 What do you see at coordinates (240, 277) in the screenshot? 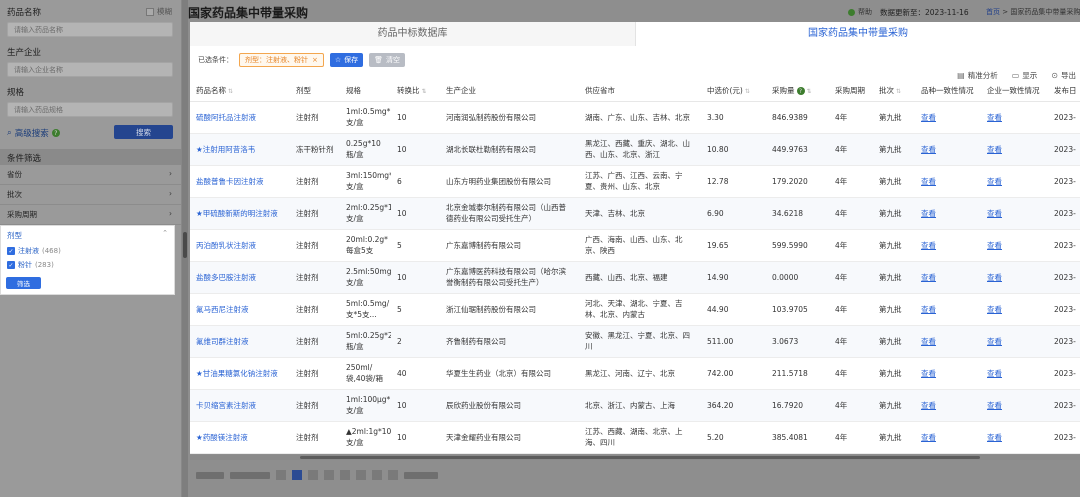
I see `cell-name: 盐酸多巴胺注射液` at bounding box center [240, 277].